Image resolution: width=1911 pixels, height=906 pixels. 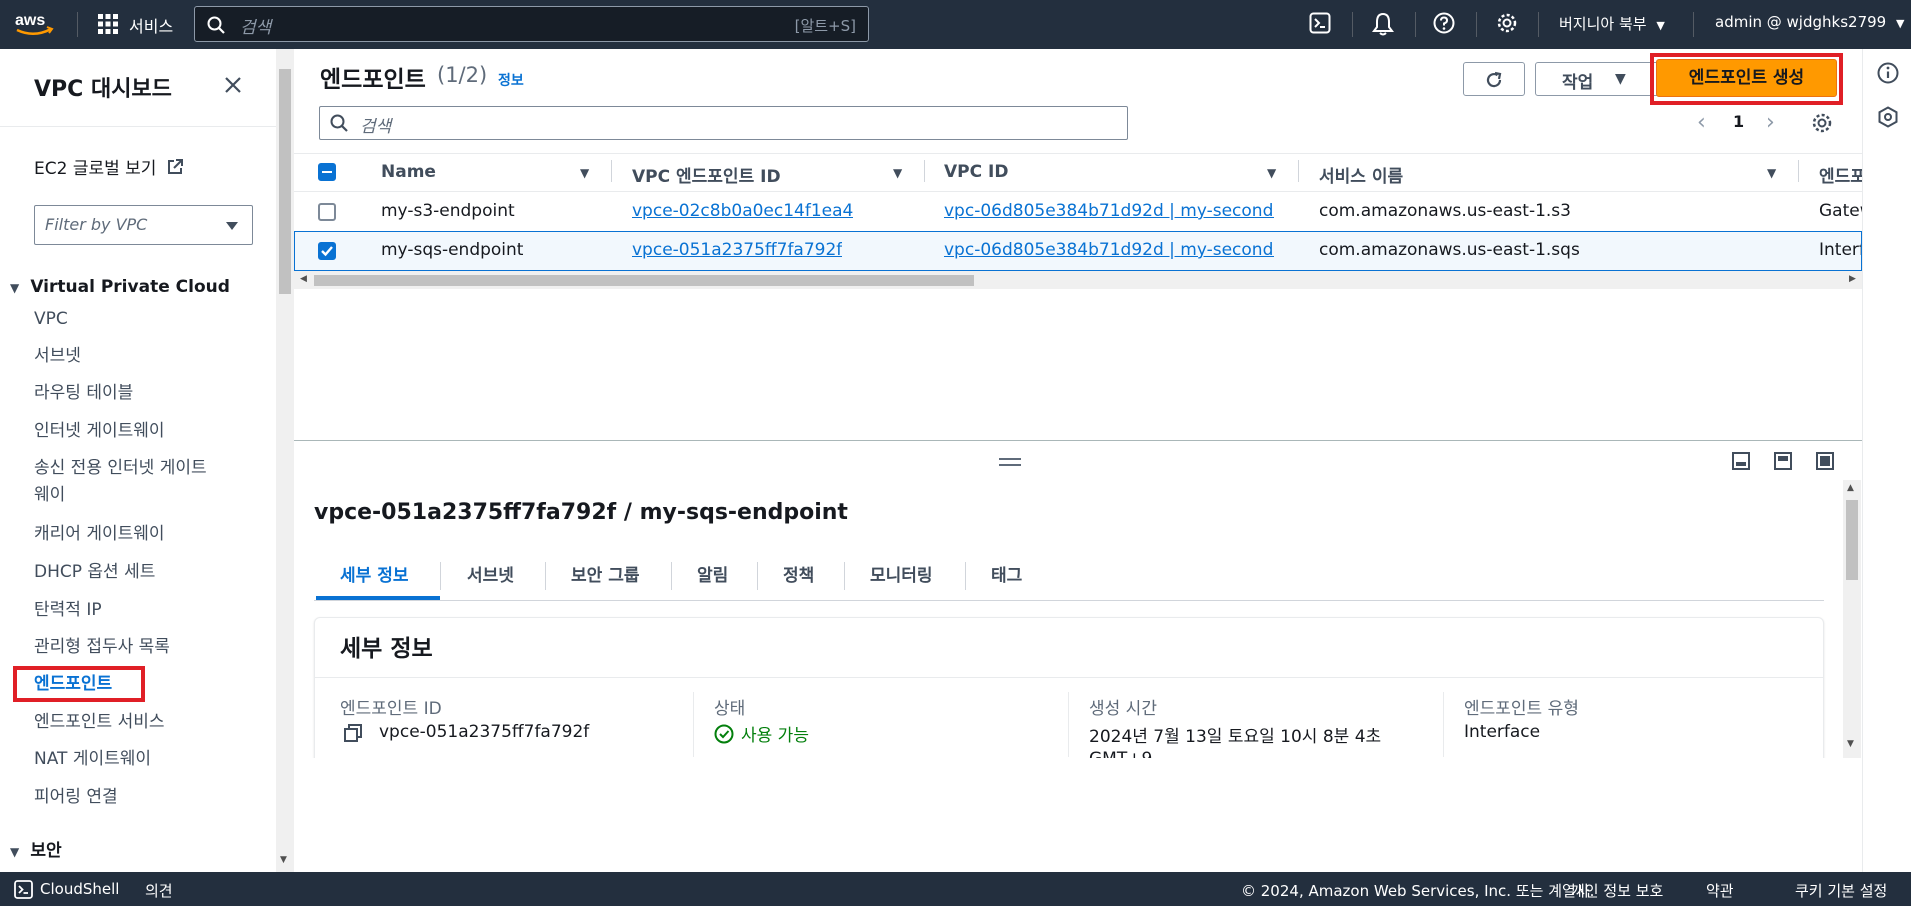 What do you see at coordinates (1078, 280) in the screenshot?
I see `table-horizontal-scrollbar: ◀ ▶` at bounding box center [1078, 280].